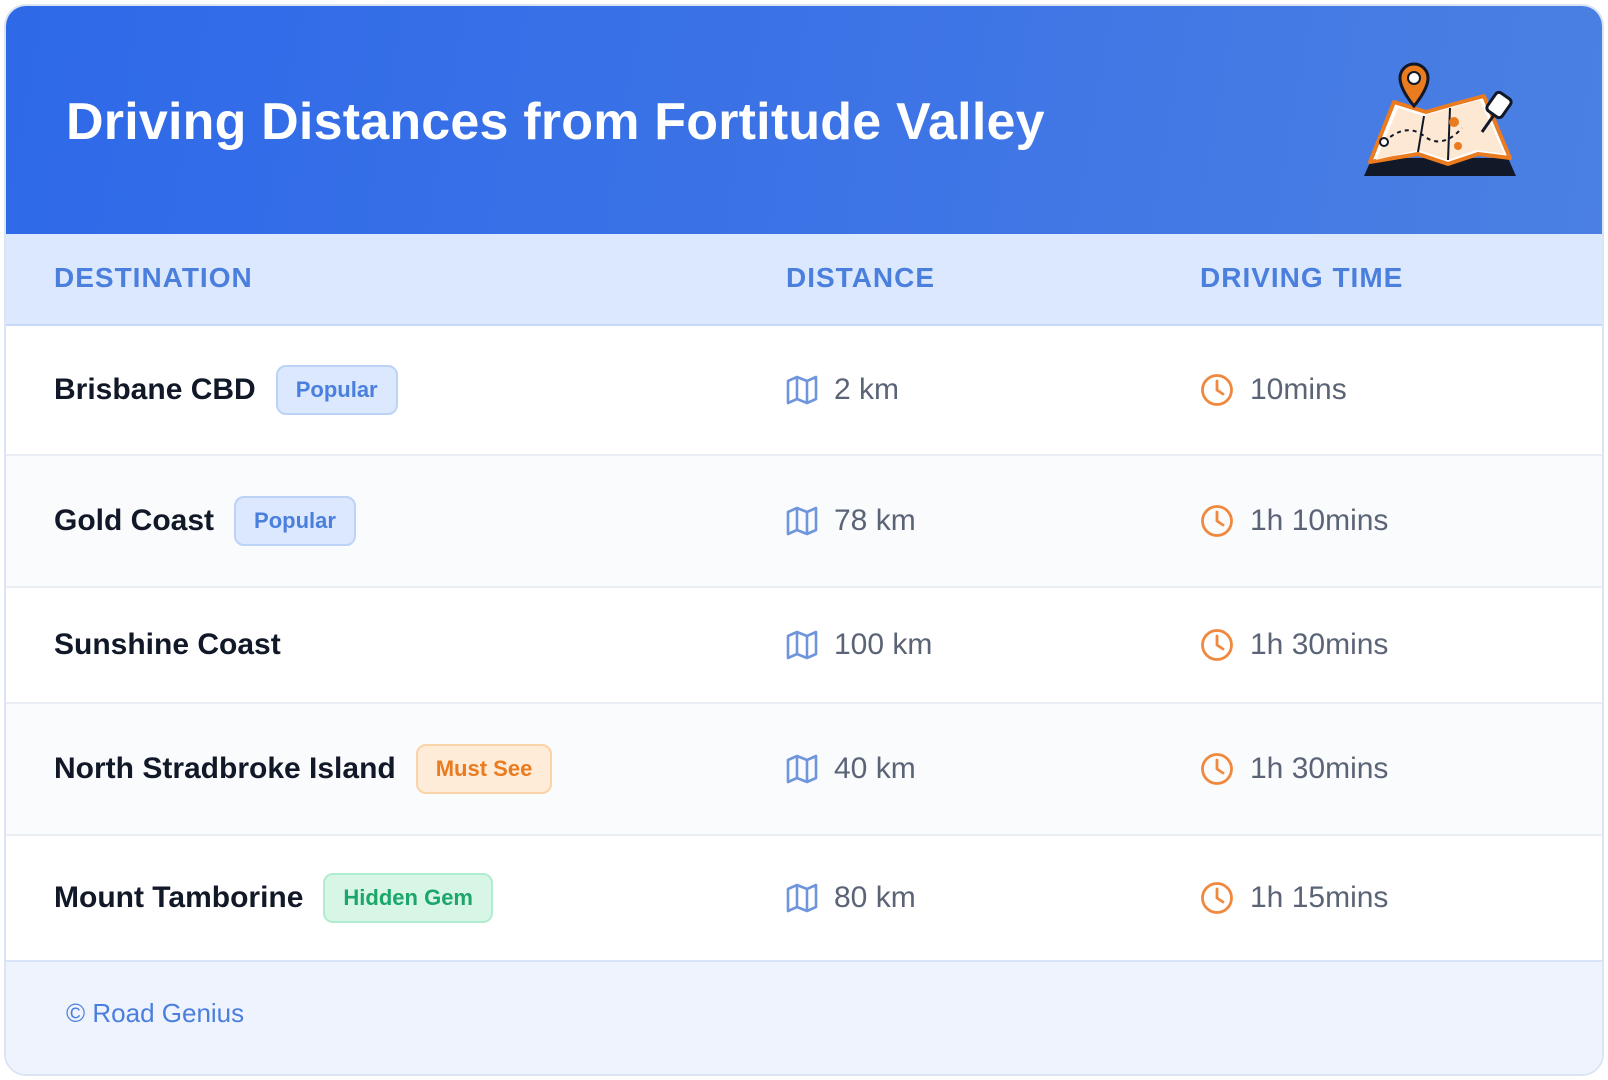 This screenshot has width=1608, height=1080. I want to click on destination-name: Brisbane CBD, so click(155, 389).